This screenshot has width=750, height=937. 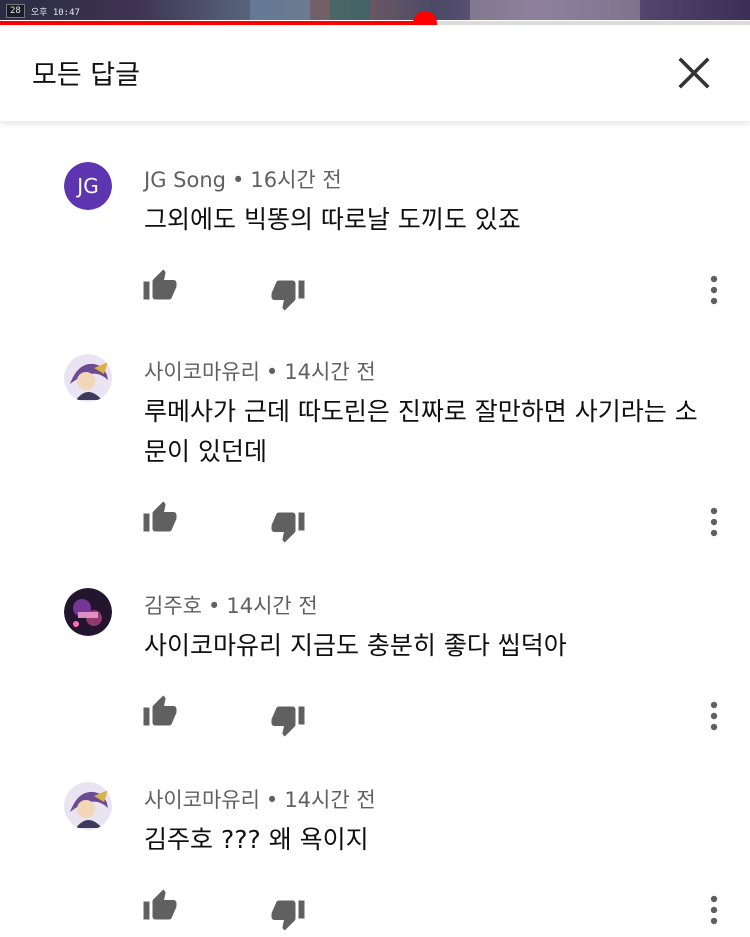 I want to click on neon-avatar-icon, so click(x=88, y=612).